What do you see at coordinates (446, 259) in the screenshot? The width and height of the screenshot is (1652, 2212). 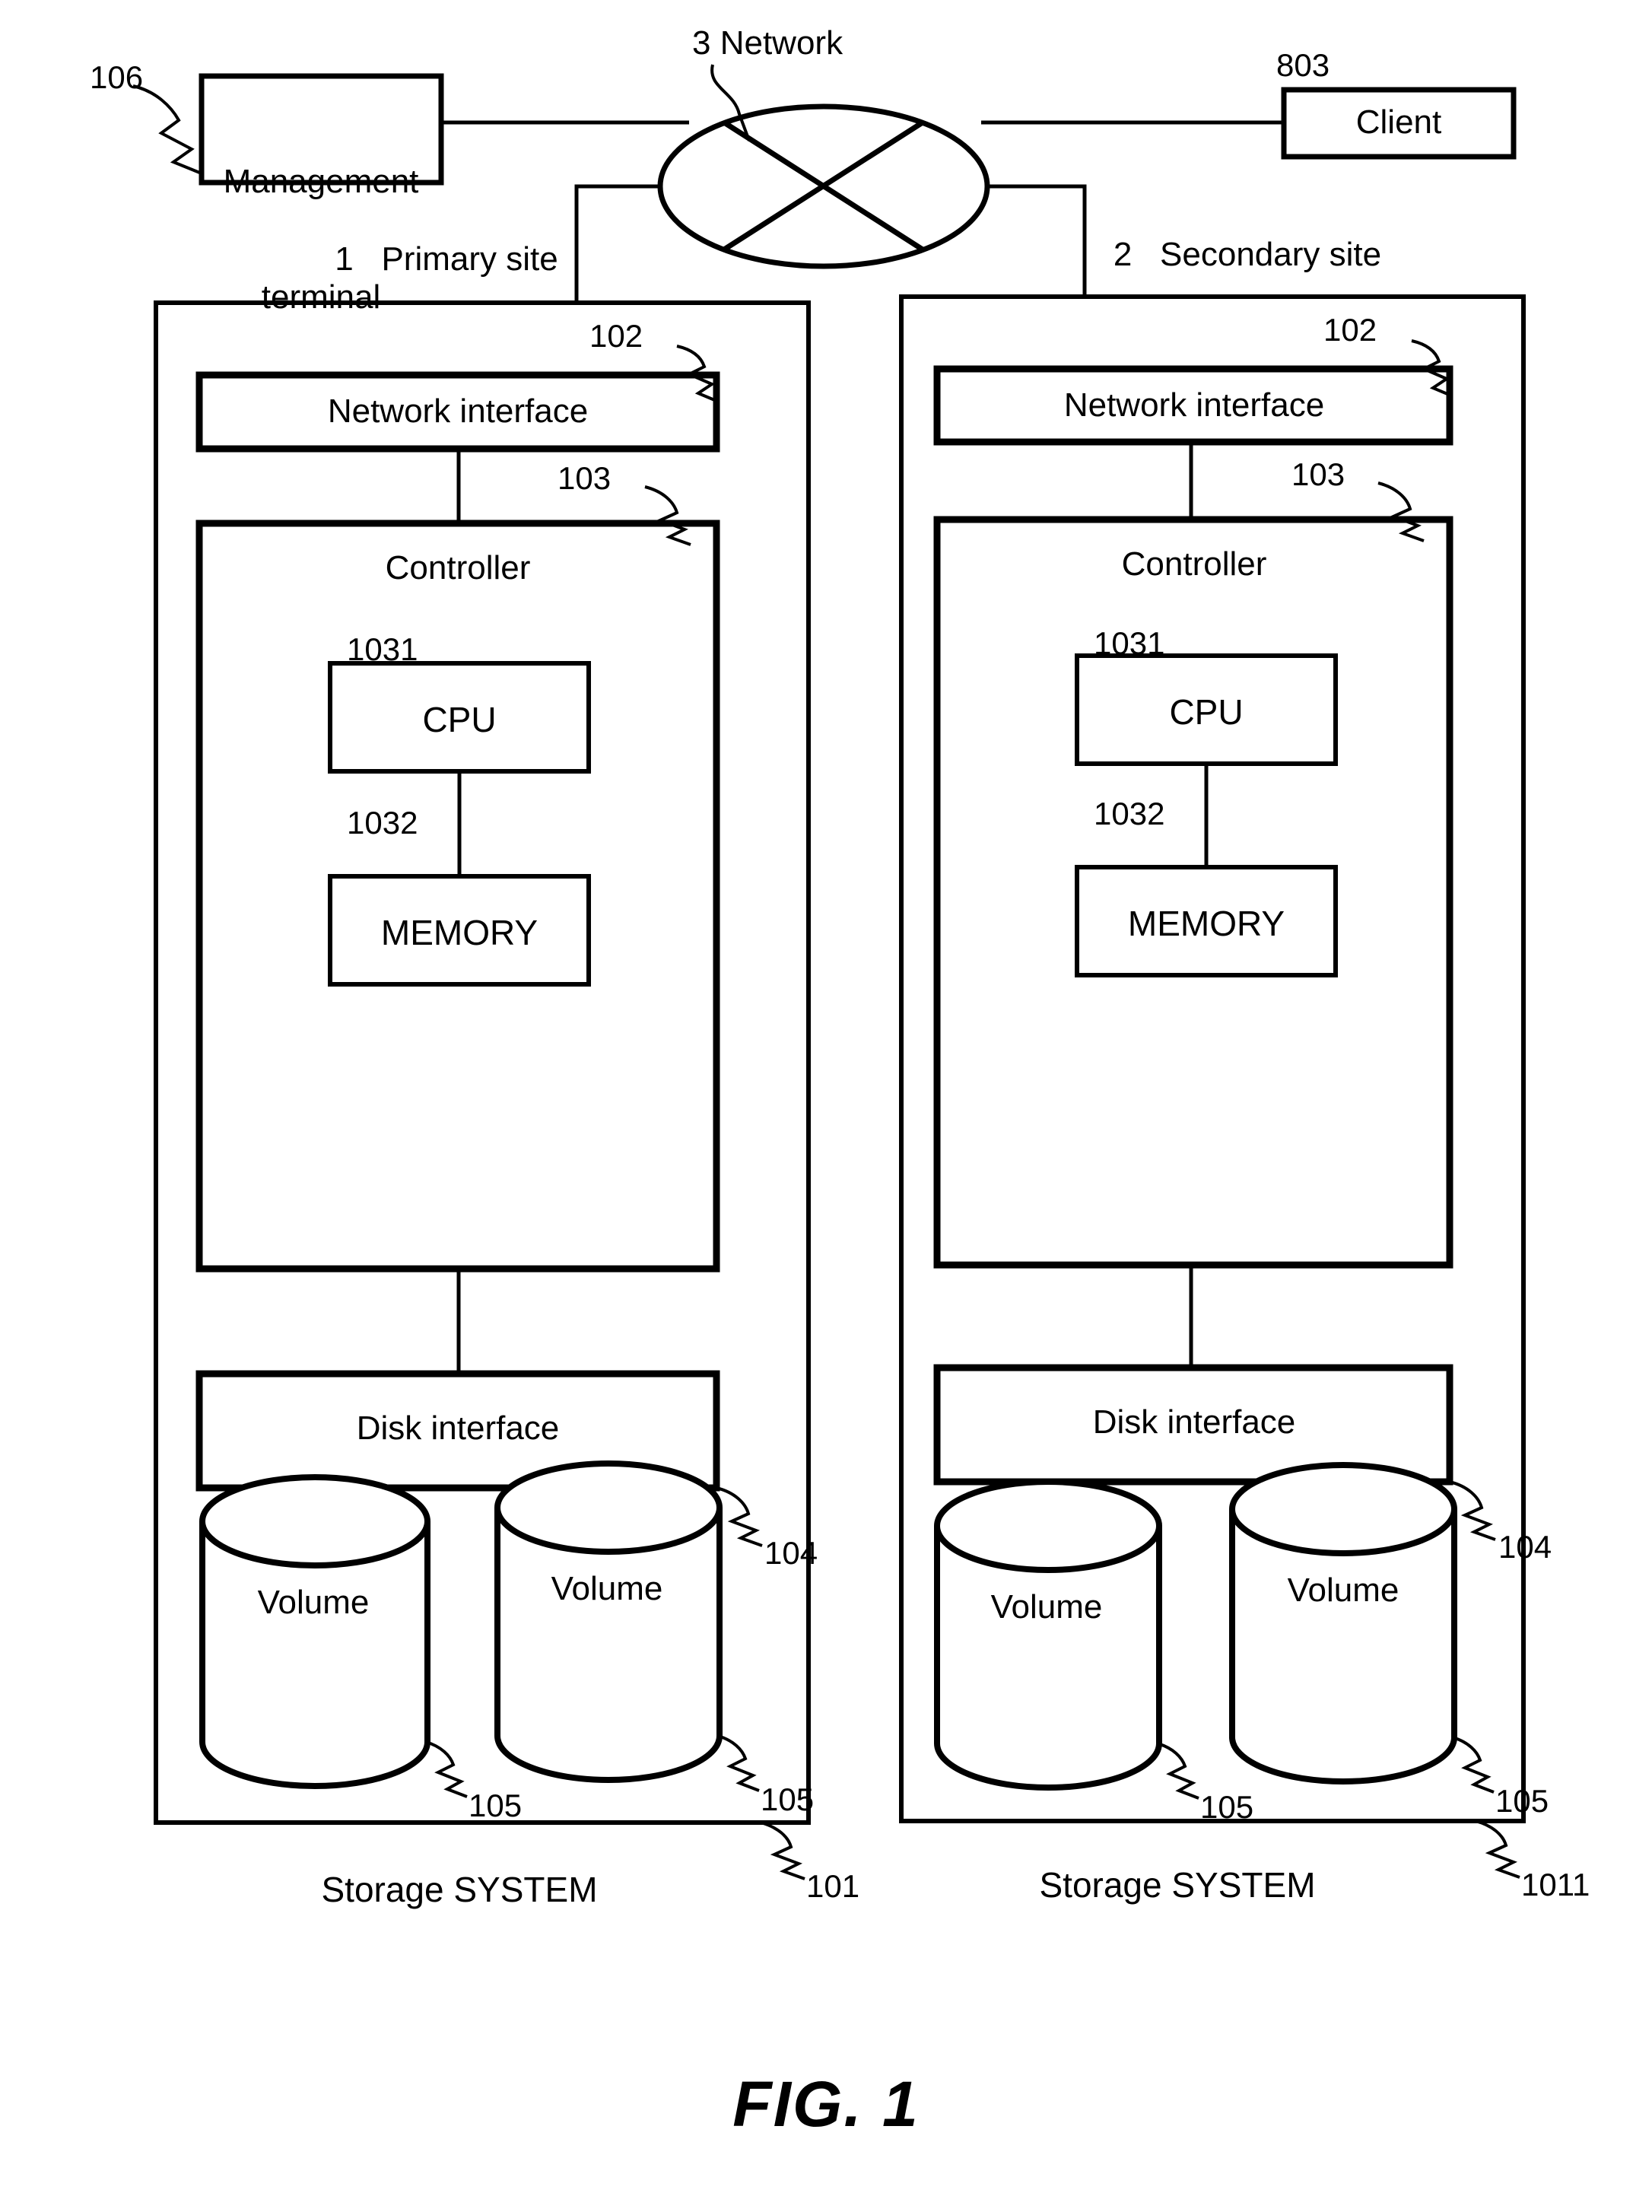 I see `primary-site-label: 1 Primary site` at bounding box center [446, 259].